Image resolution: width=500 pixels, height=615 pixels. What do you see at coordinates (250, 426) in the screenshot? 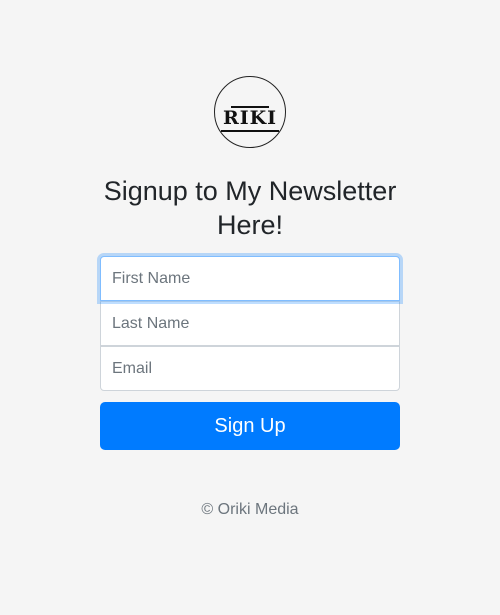
I see `sign-up-button: Sign Up` at bounding box center [250, 426].